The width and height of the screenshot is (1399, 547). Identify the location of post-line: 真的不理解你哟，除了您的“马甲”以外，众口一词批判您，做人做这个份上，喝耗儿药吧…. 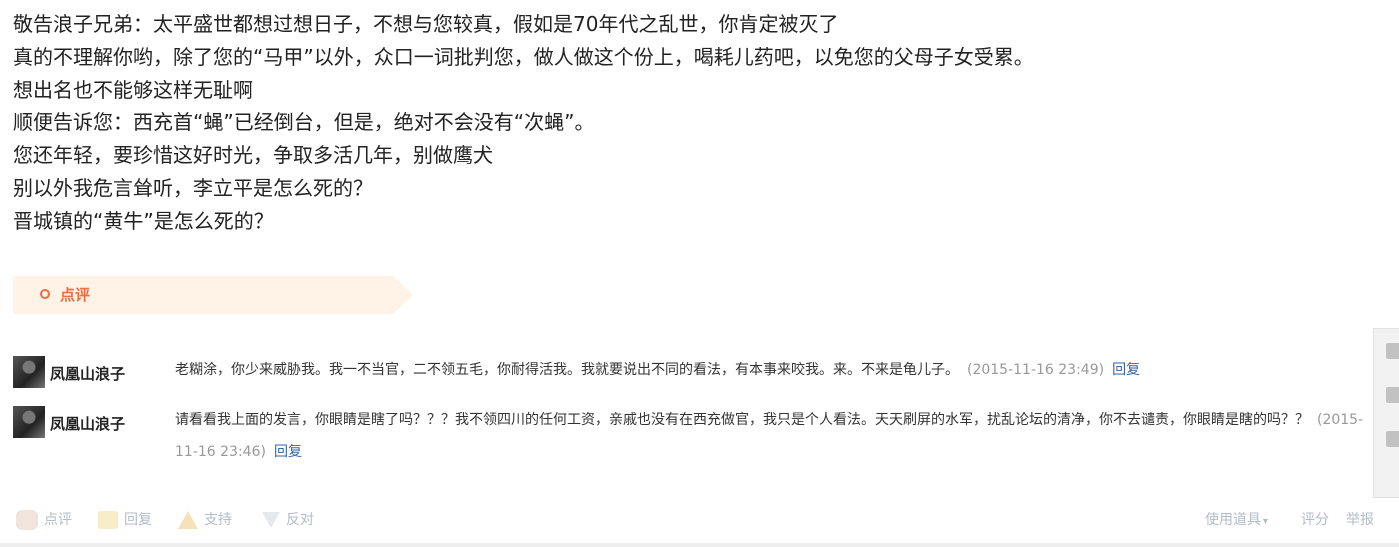
(523, 56).